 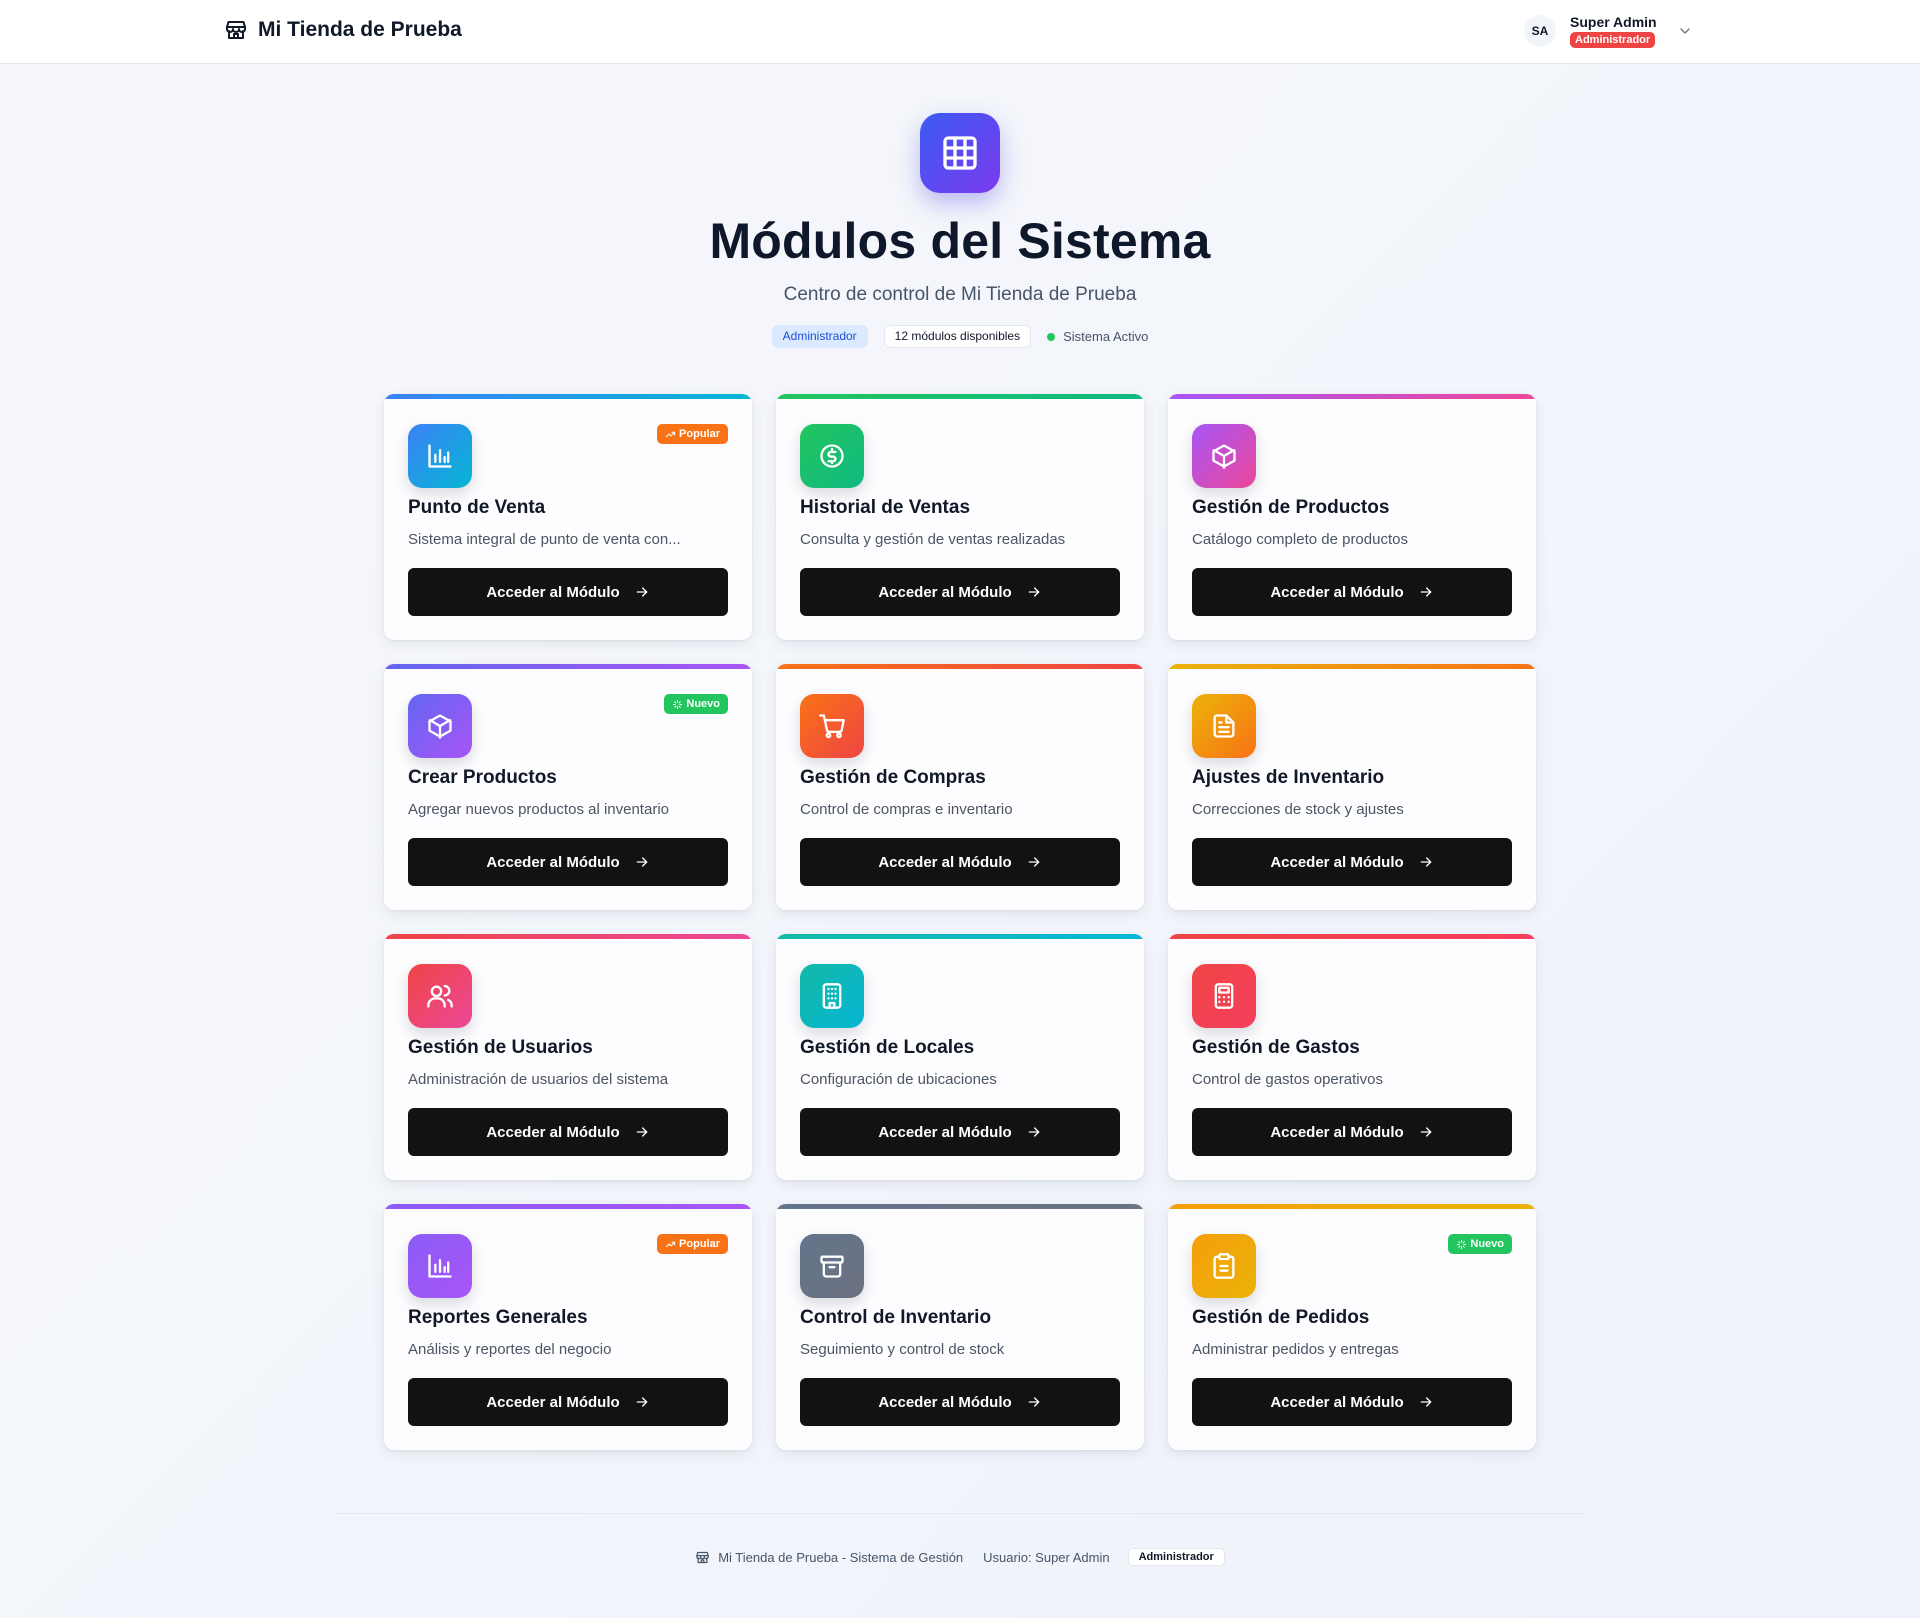 What do you see at coordinates (538, 1079) in the screenshot?
I see `module-description: Administración de usuarios del sistema` at bounding box center [538, 1079].